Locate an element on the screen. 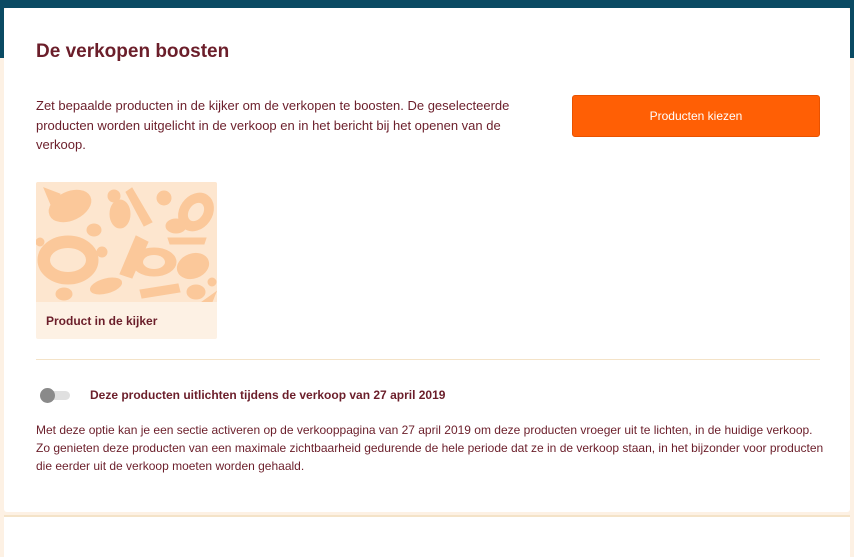 The image size is (854, 557). top-bar-right-edge is located at coordinates (852, 33).